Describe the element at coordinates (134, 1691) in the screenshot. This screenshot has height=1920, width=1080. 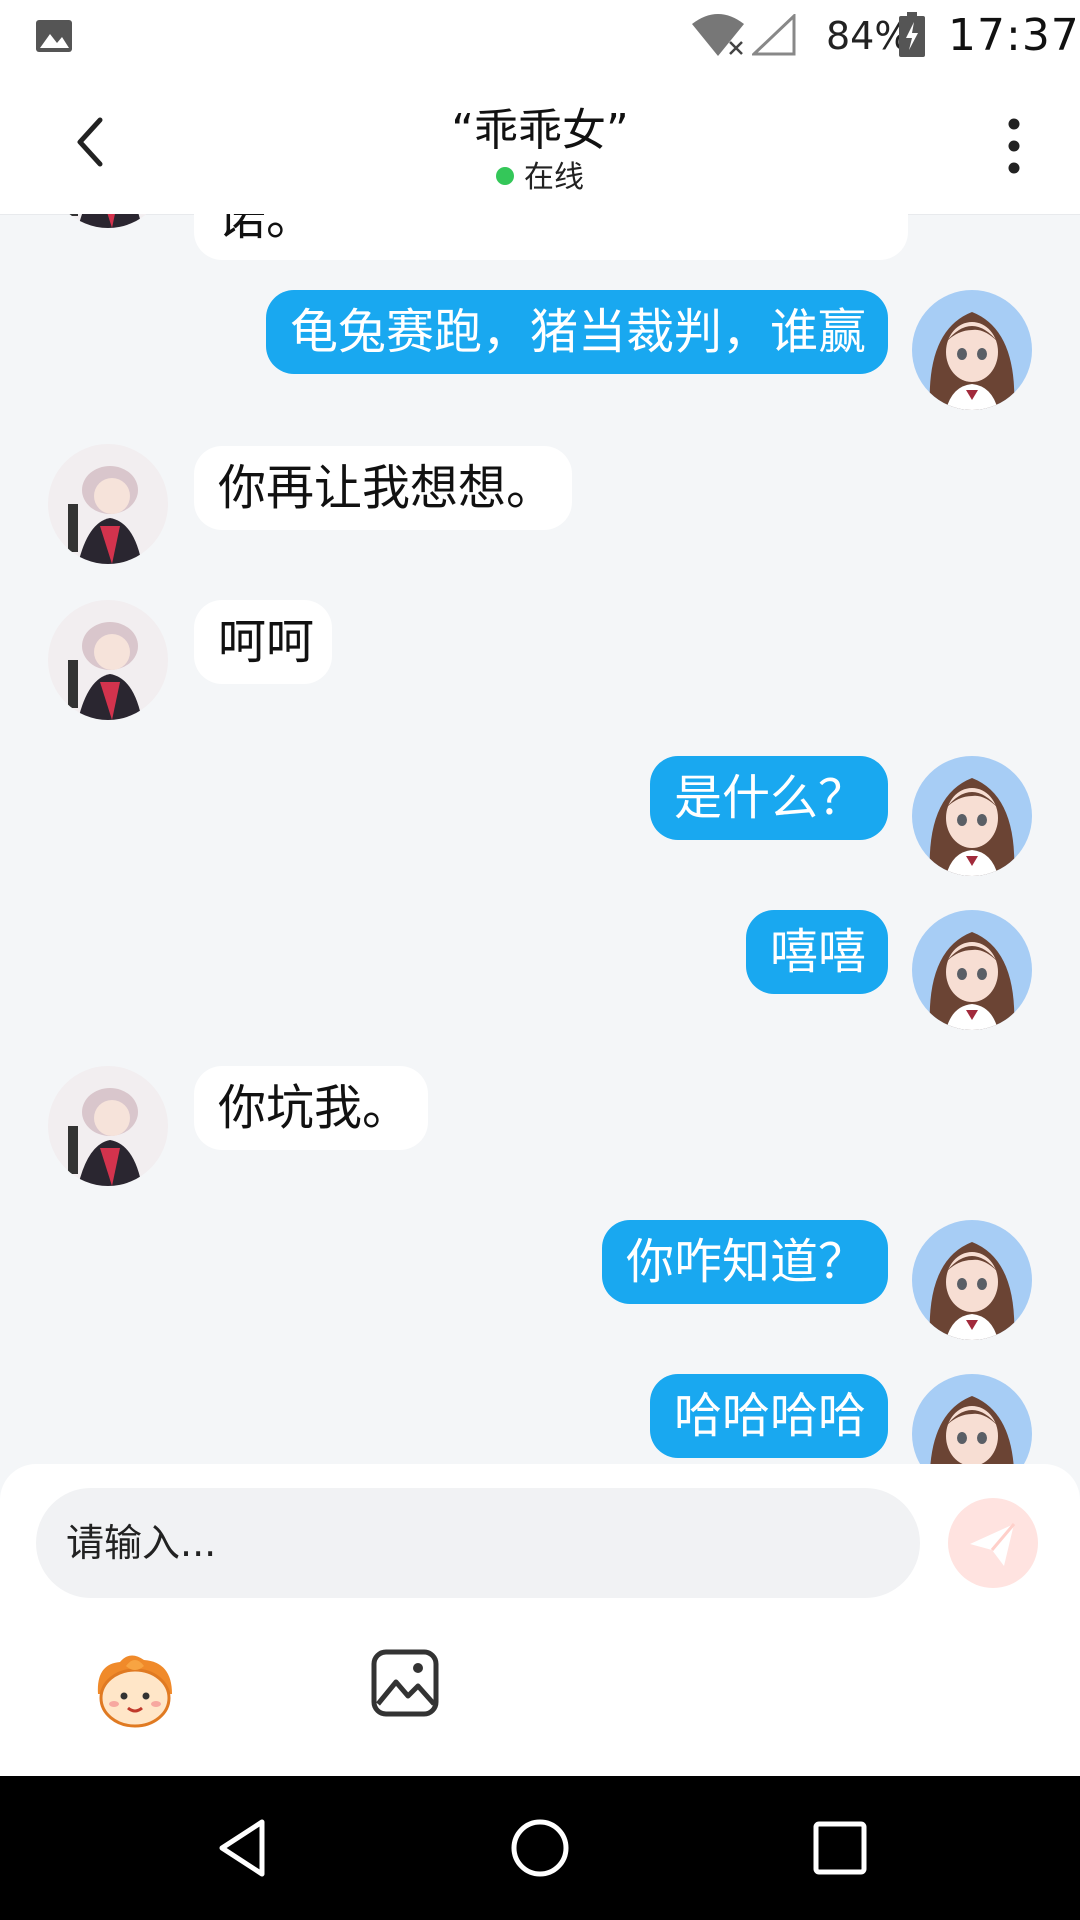
I see `emoji-face-icon` at that location.